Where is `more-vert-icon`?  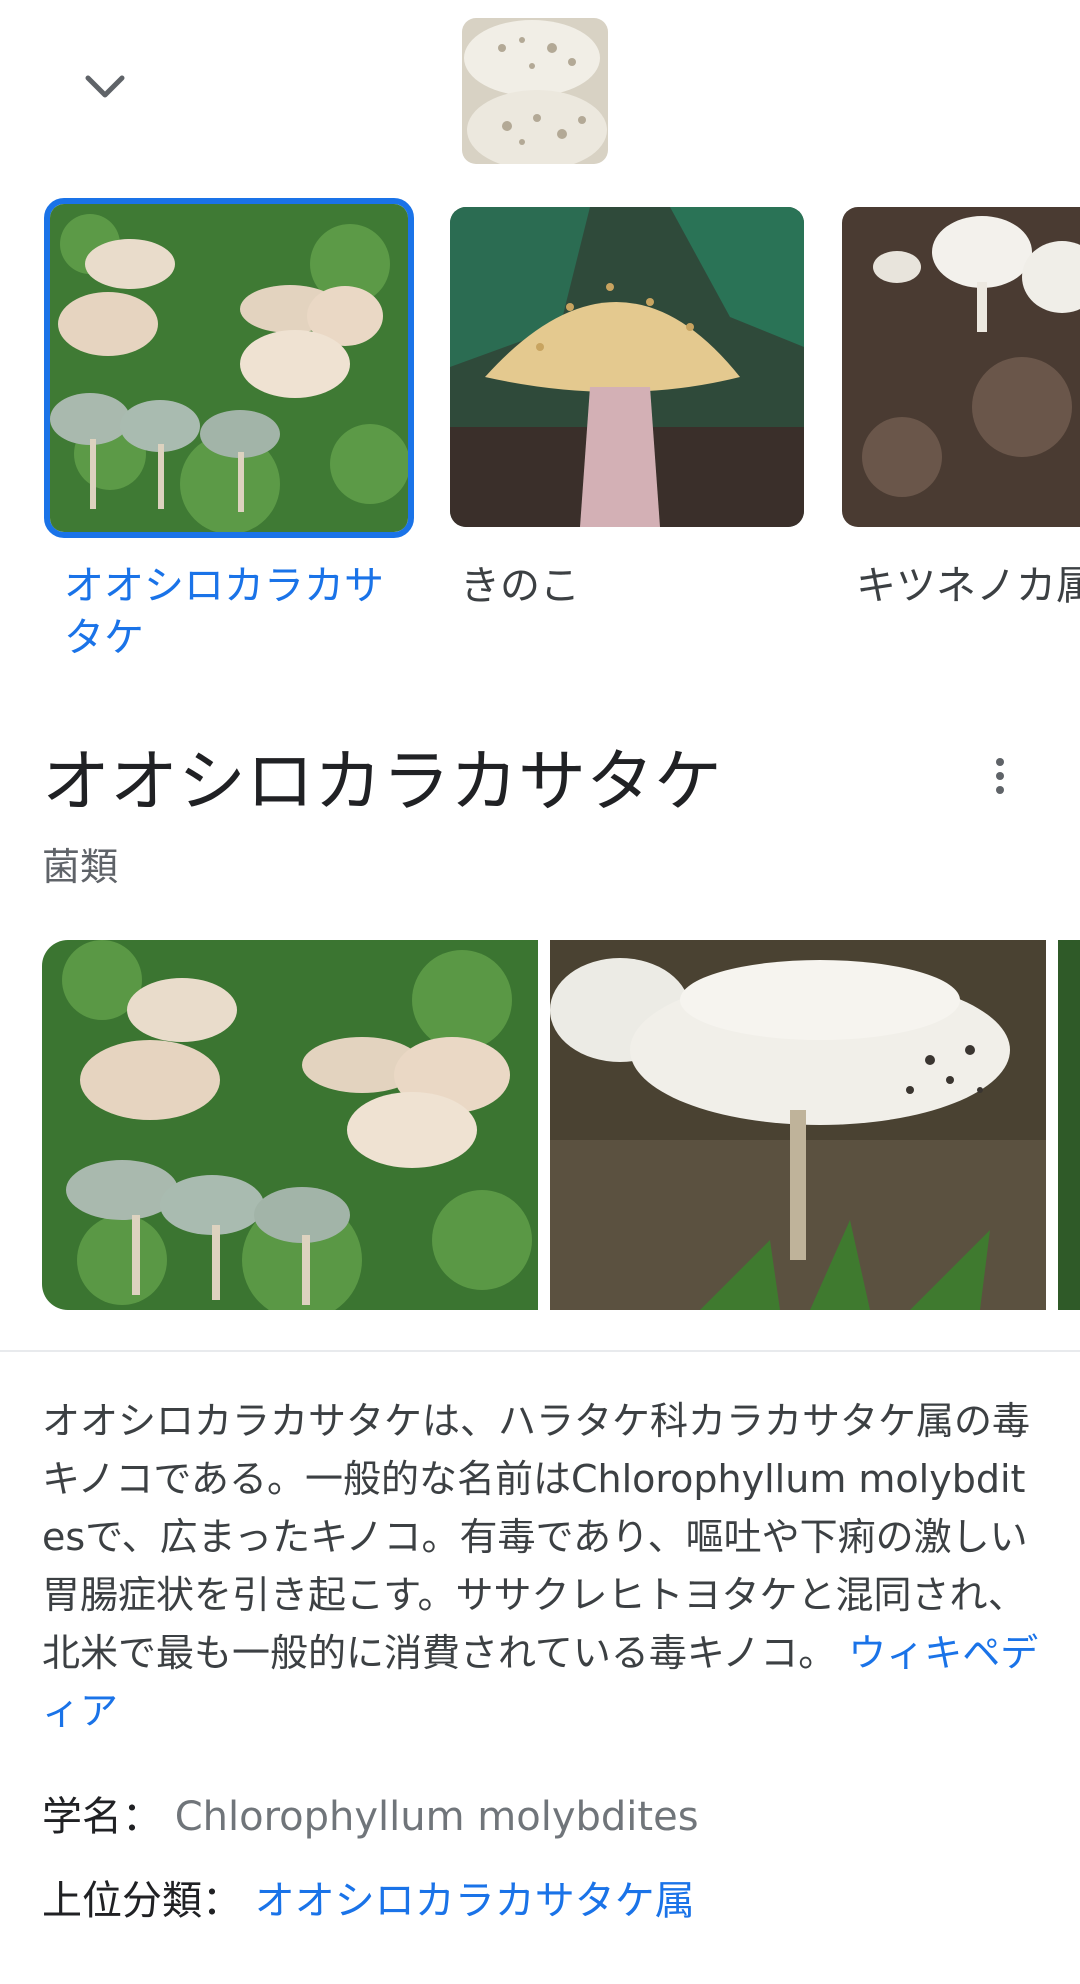
more-vert-icon is located at coordinates (1000, 776).